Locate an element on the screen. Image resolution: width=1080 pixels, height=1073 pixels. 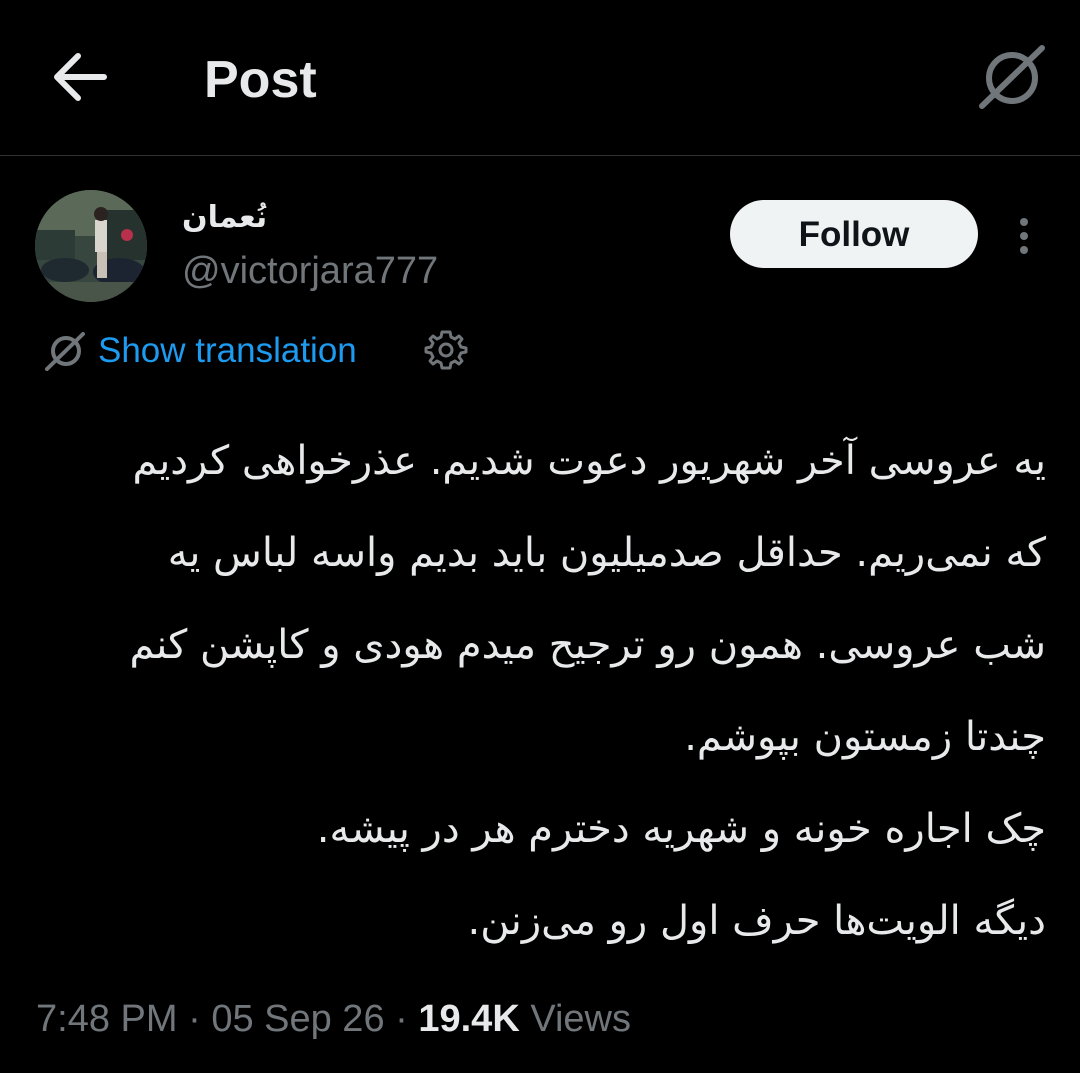
author-handle: @victorjara777 is located at coordinates (310, 271).